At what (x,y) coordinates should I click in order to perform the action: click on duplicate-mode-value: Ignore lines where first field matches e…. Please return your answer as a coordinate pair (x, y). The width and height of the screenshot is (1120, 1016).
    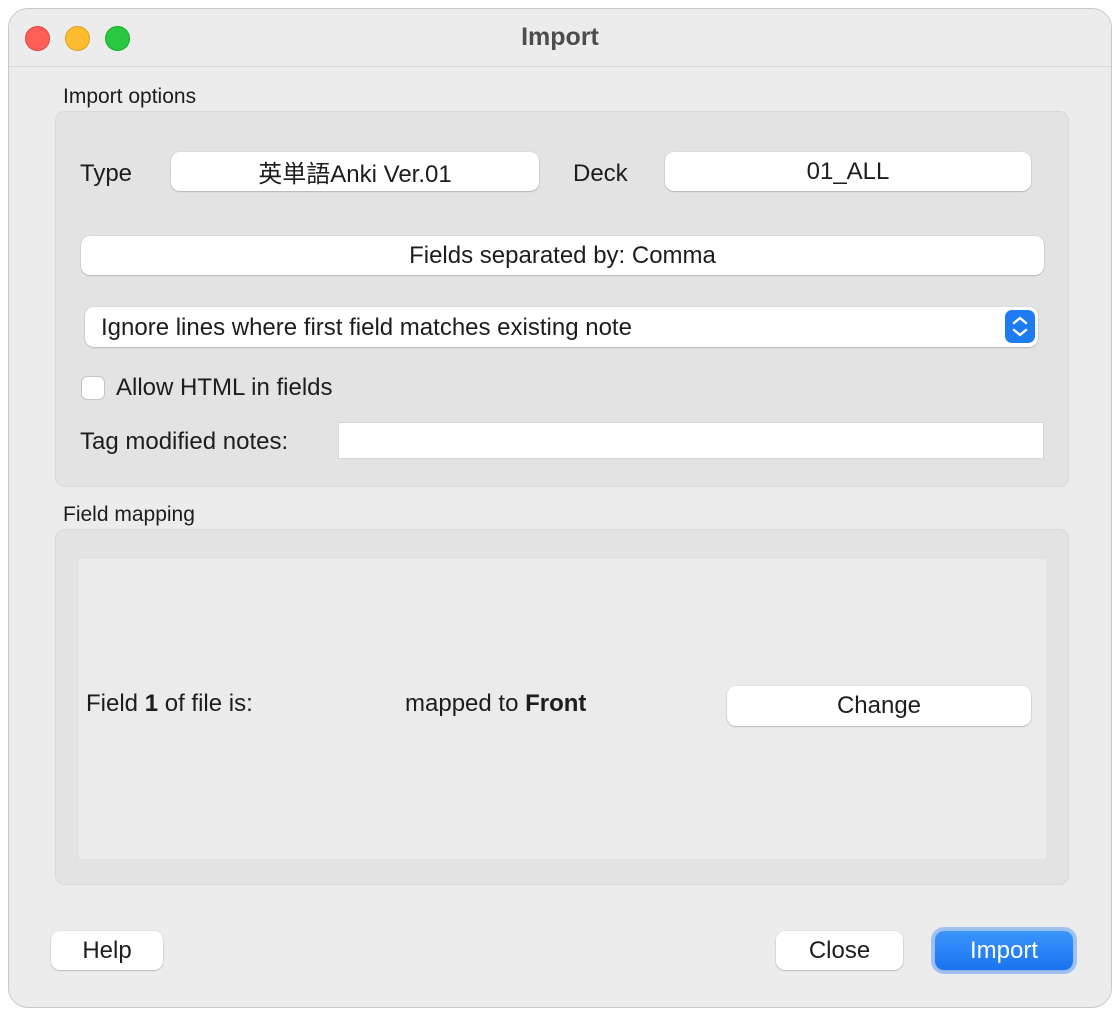
    Looking at the image, I should click on (366, 327).